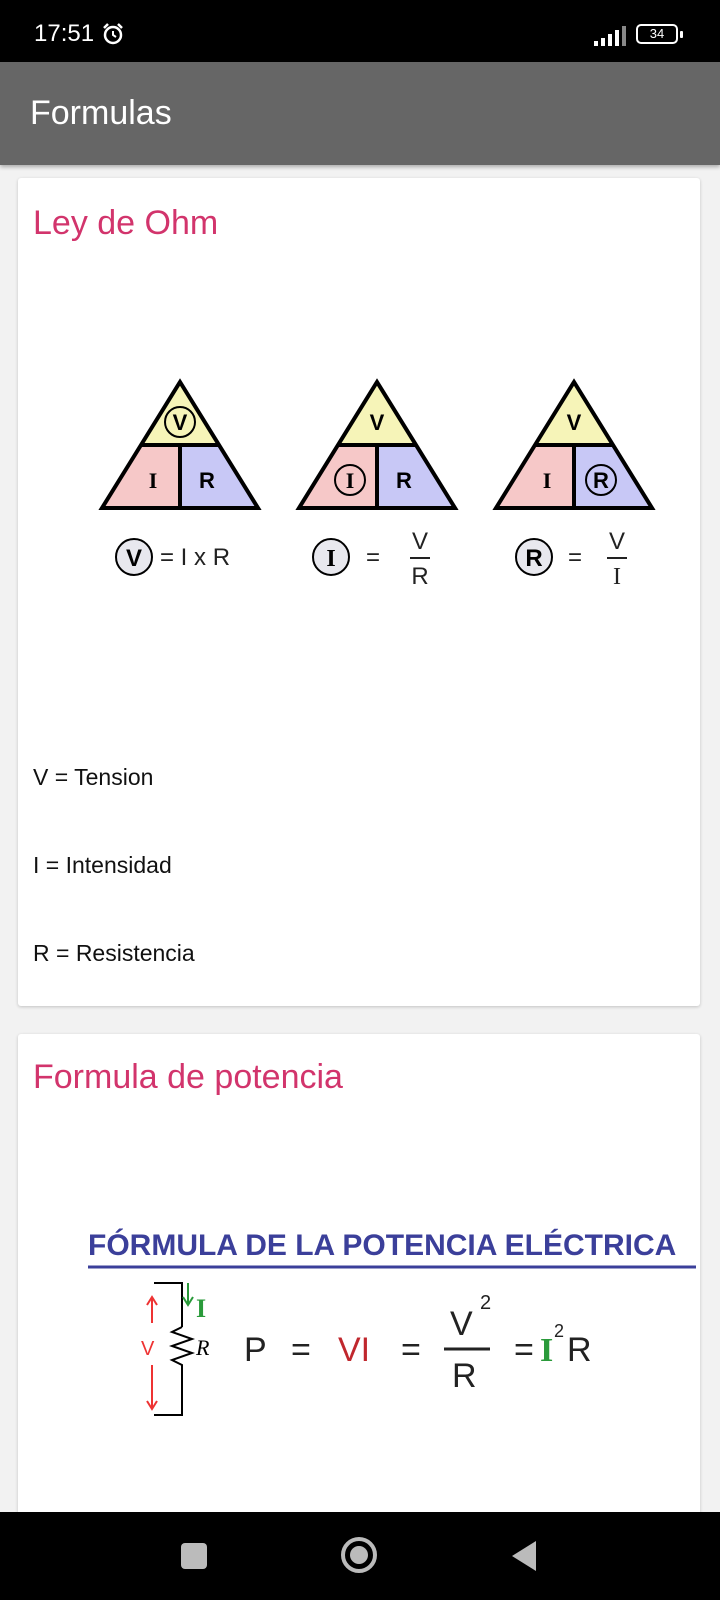 The height and width of the screenshot is (1600, 720). I want to click on status-time: 17:51, so click(64, 33).